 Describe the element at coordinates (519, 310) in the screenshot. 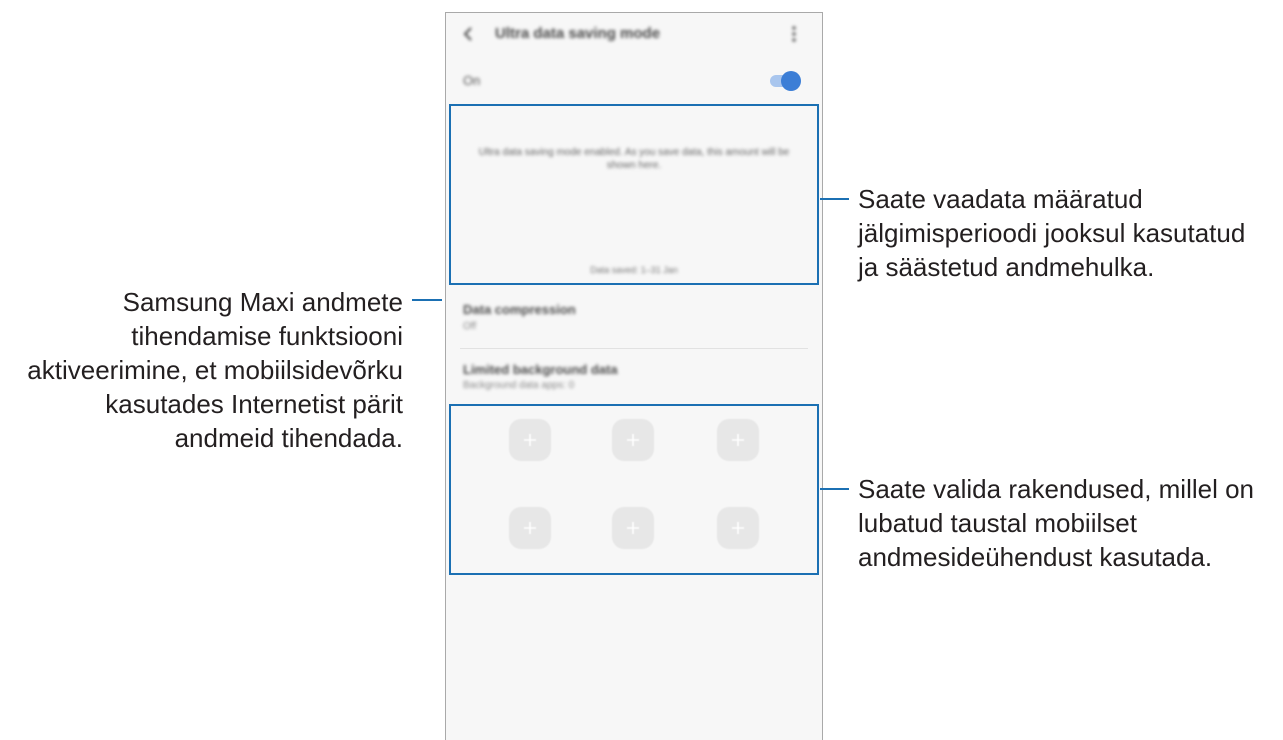

I see `data-compression-title: Data compression` at that location.